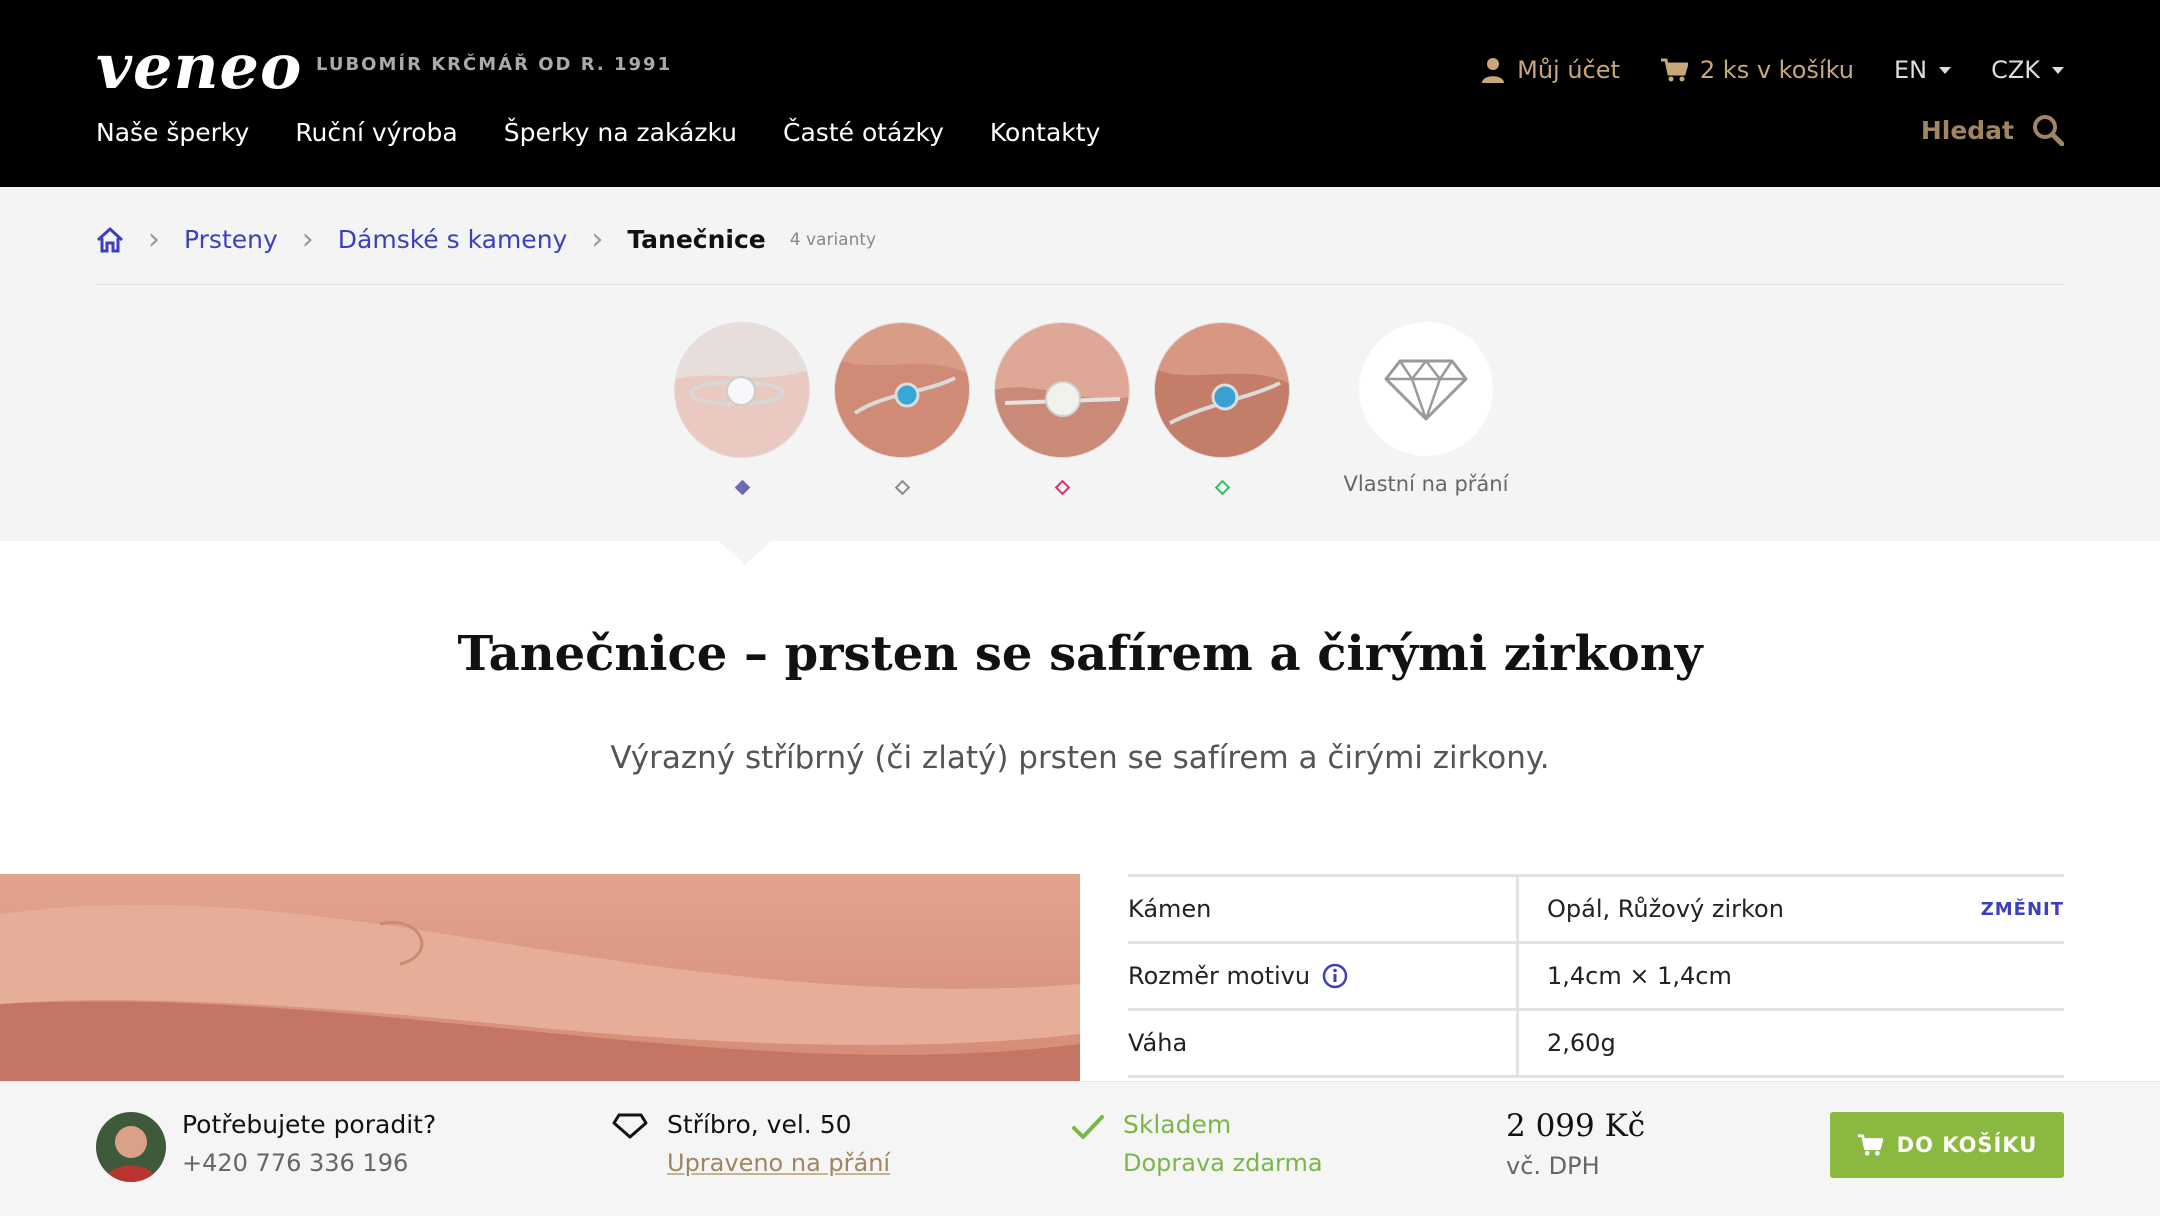 The image size is (2160, 1216). Describe the element at coordinates (1967, 130) in the screenshot. I see `search-label: Hledat` at that location.